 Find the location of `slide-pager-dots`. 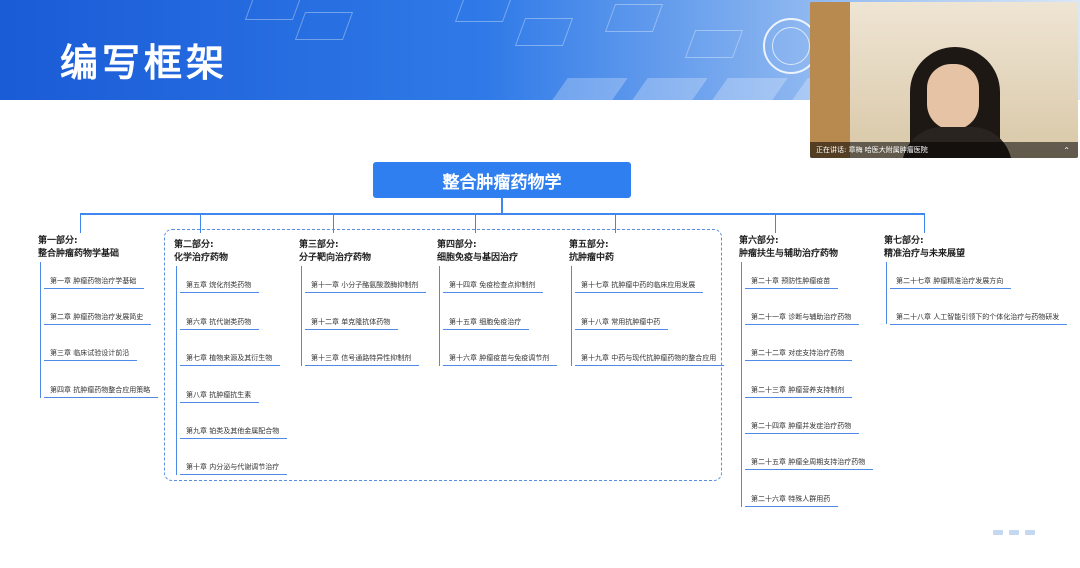

slide-pager-dots is located at coordinates (1014, 532).